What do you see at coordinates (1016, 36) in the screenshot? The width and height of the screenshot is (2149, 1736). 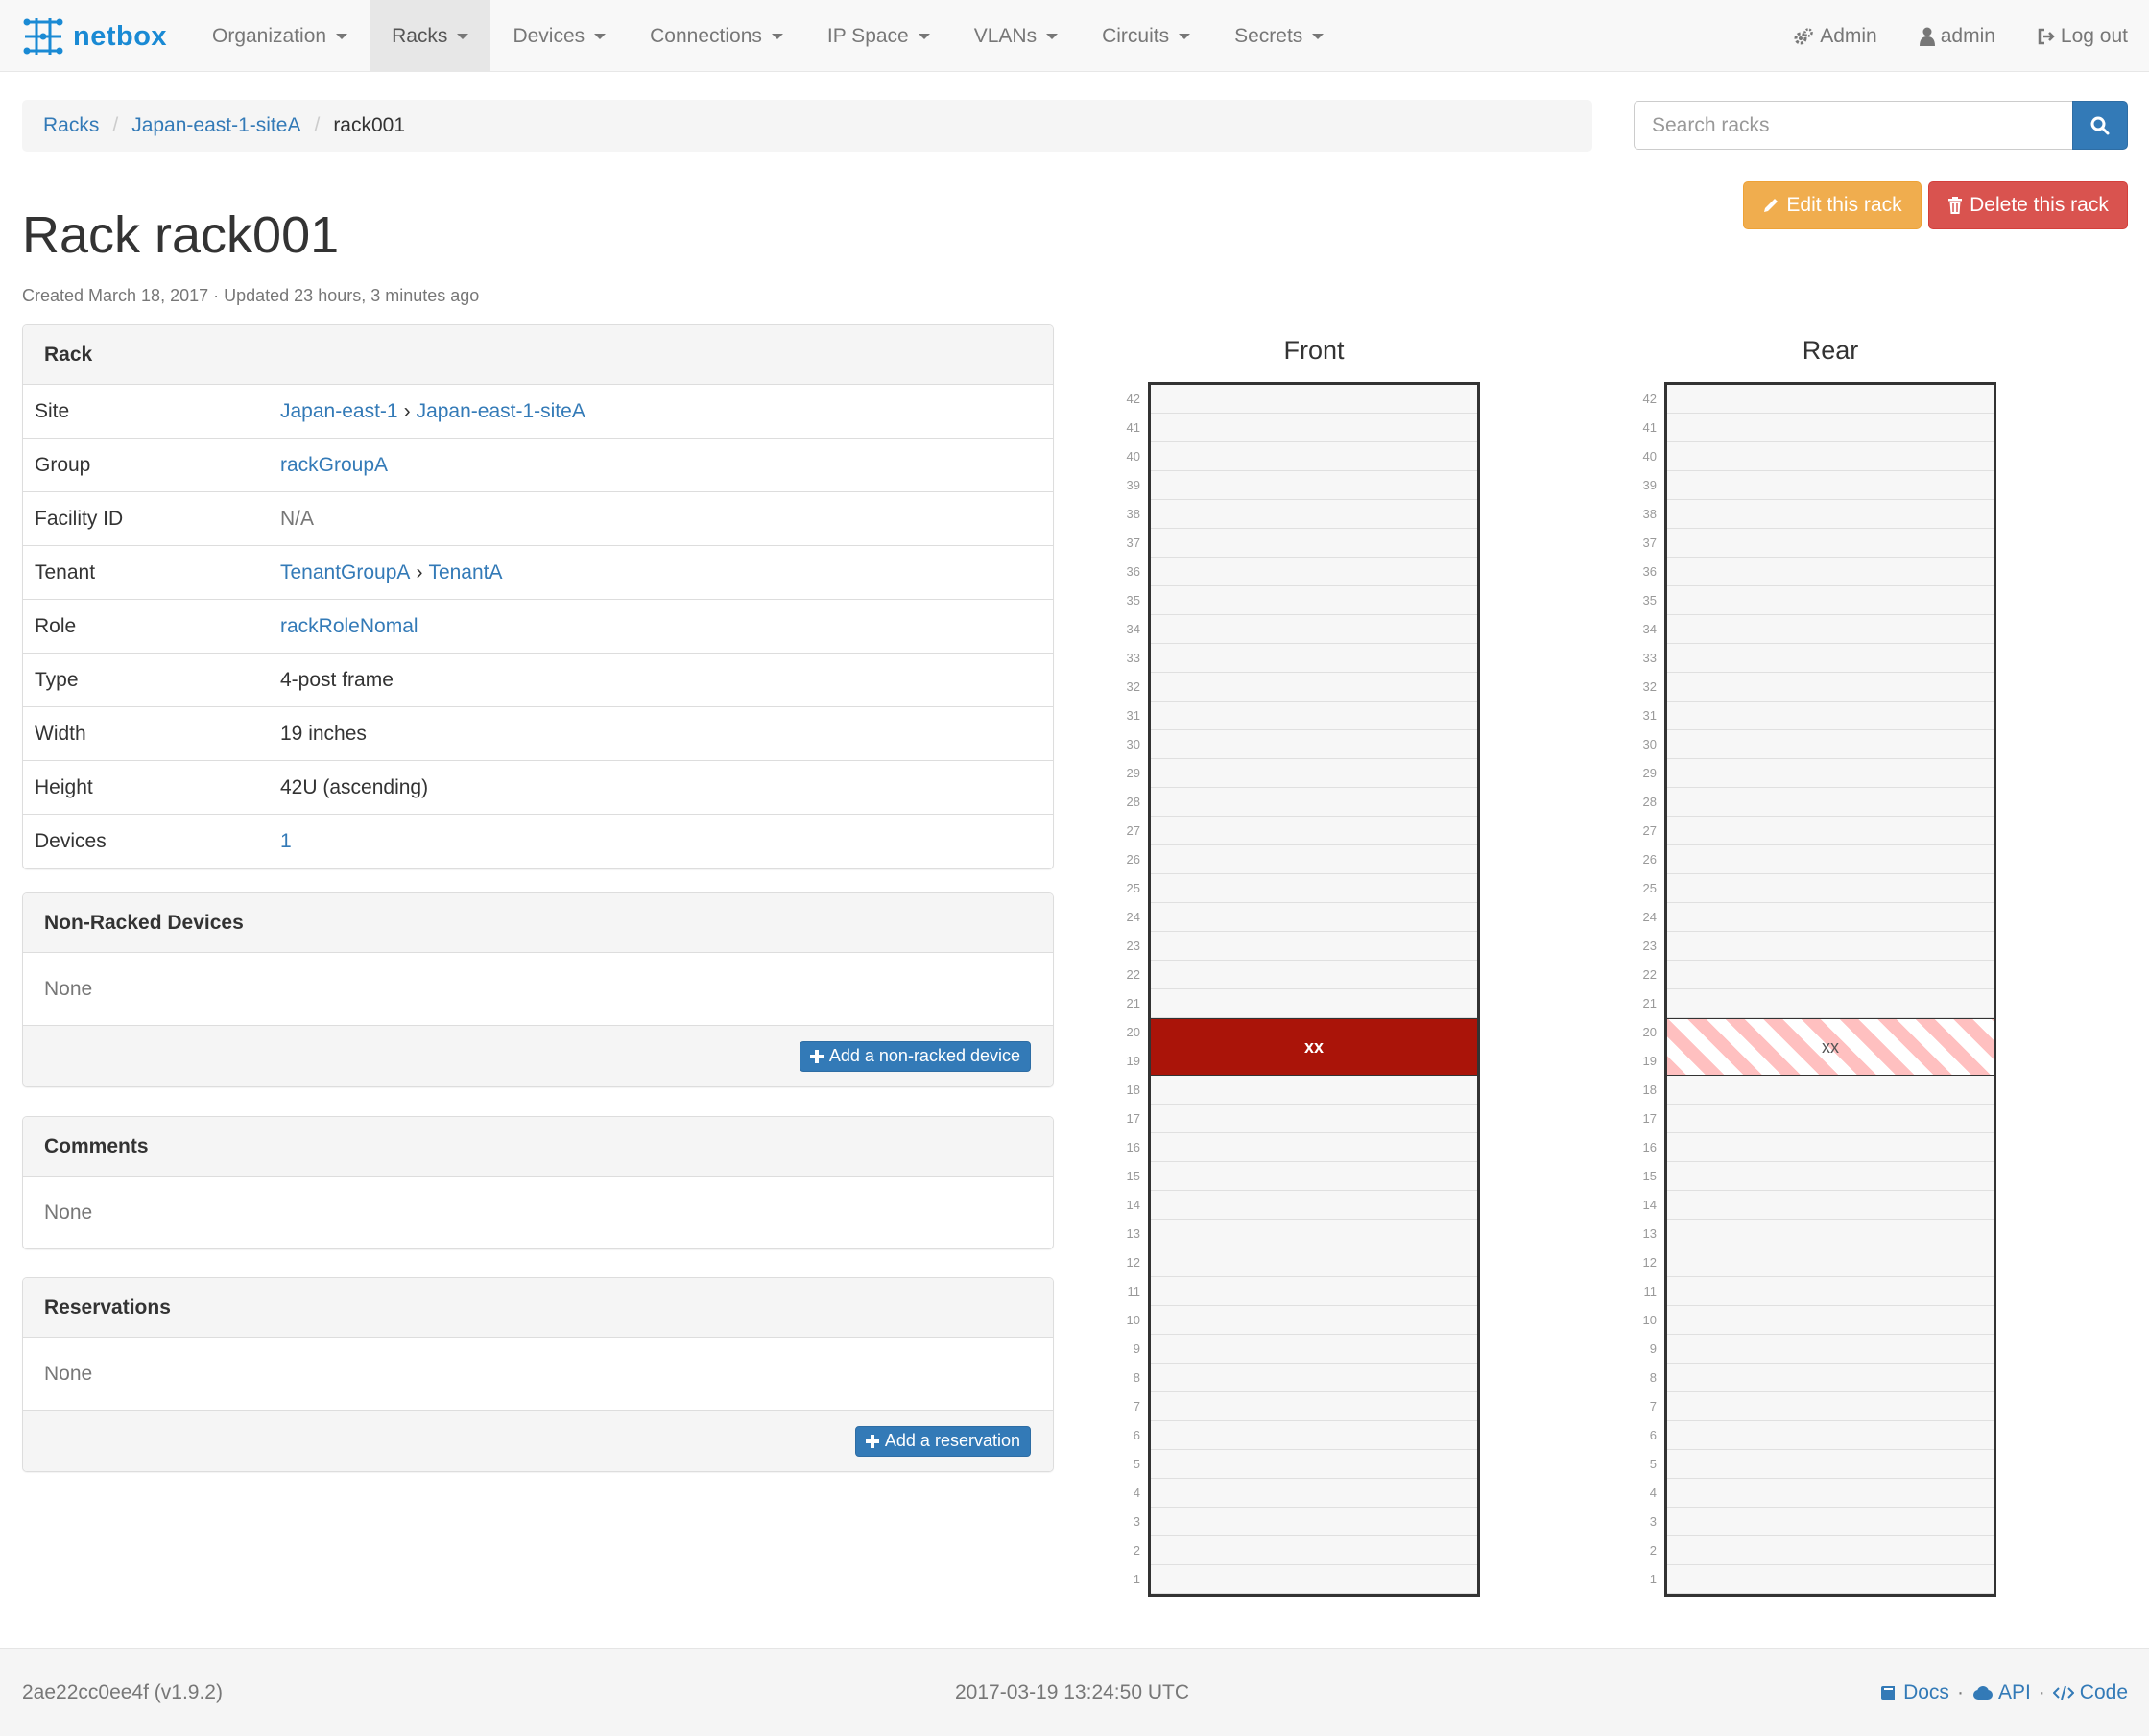 I see `nav-vlans: VLANs` at bounding box center [1016, 36].